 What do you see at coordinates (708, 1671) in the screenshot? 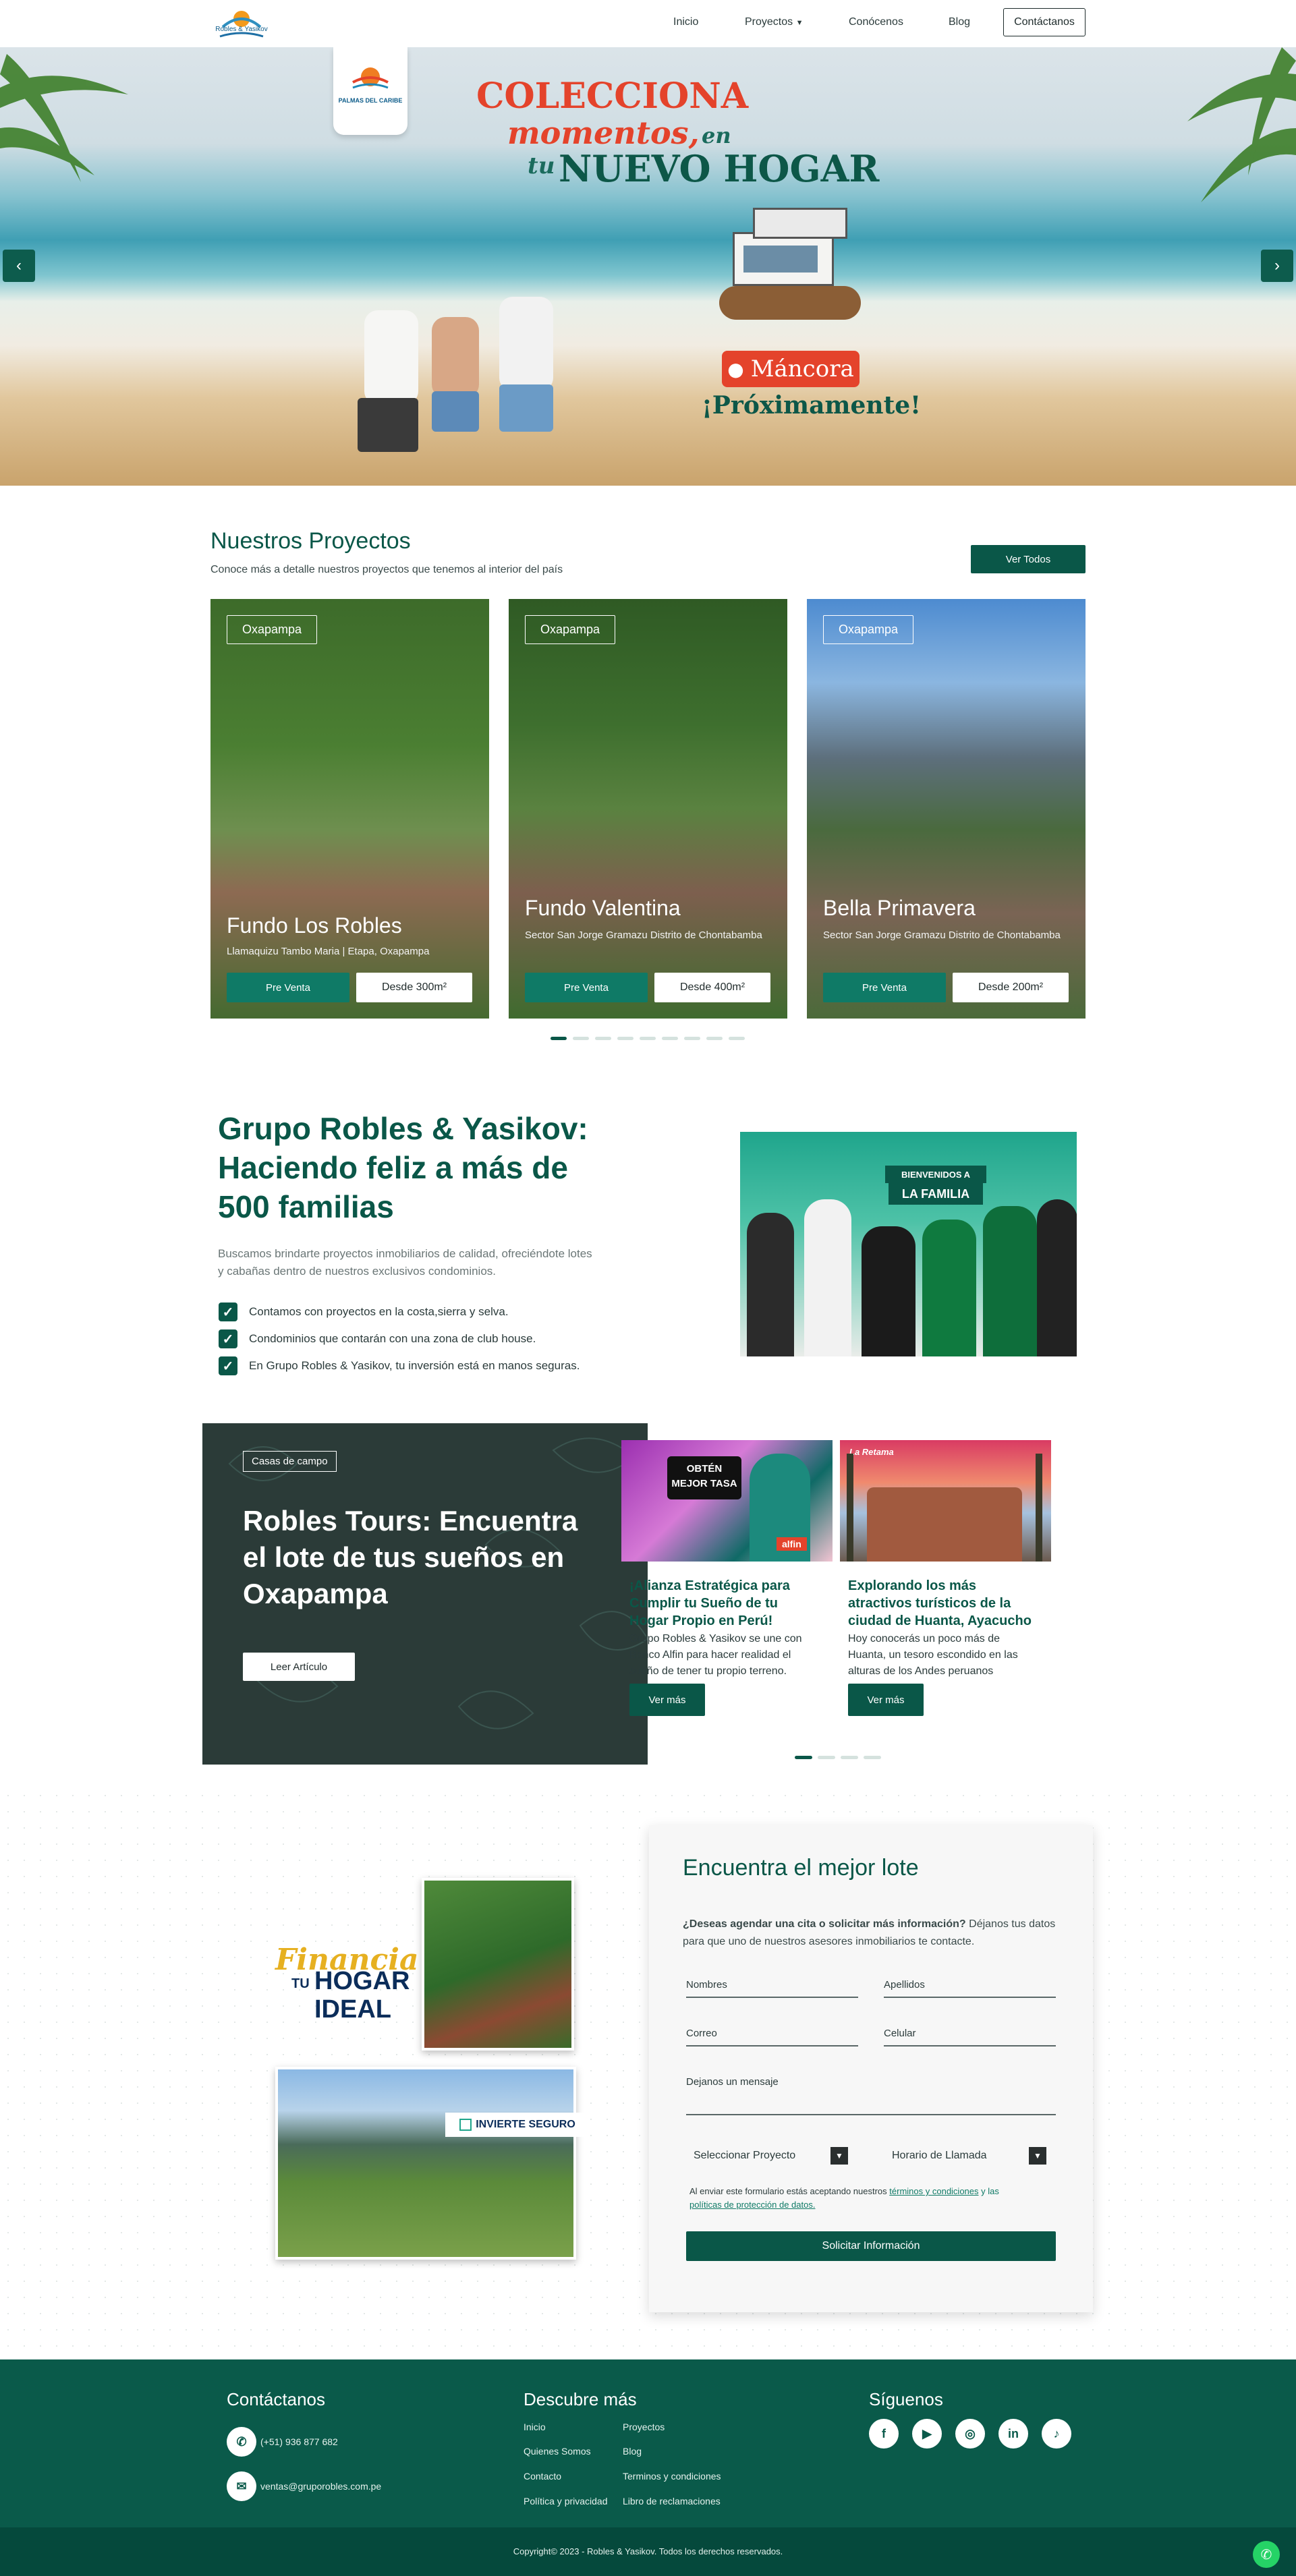
I see `post-excerpt-line: sueño de tener tu propio terreno.` at bounding box center [708, 1671].